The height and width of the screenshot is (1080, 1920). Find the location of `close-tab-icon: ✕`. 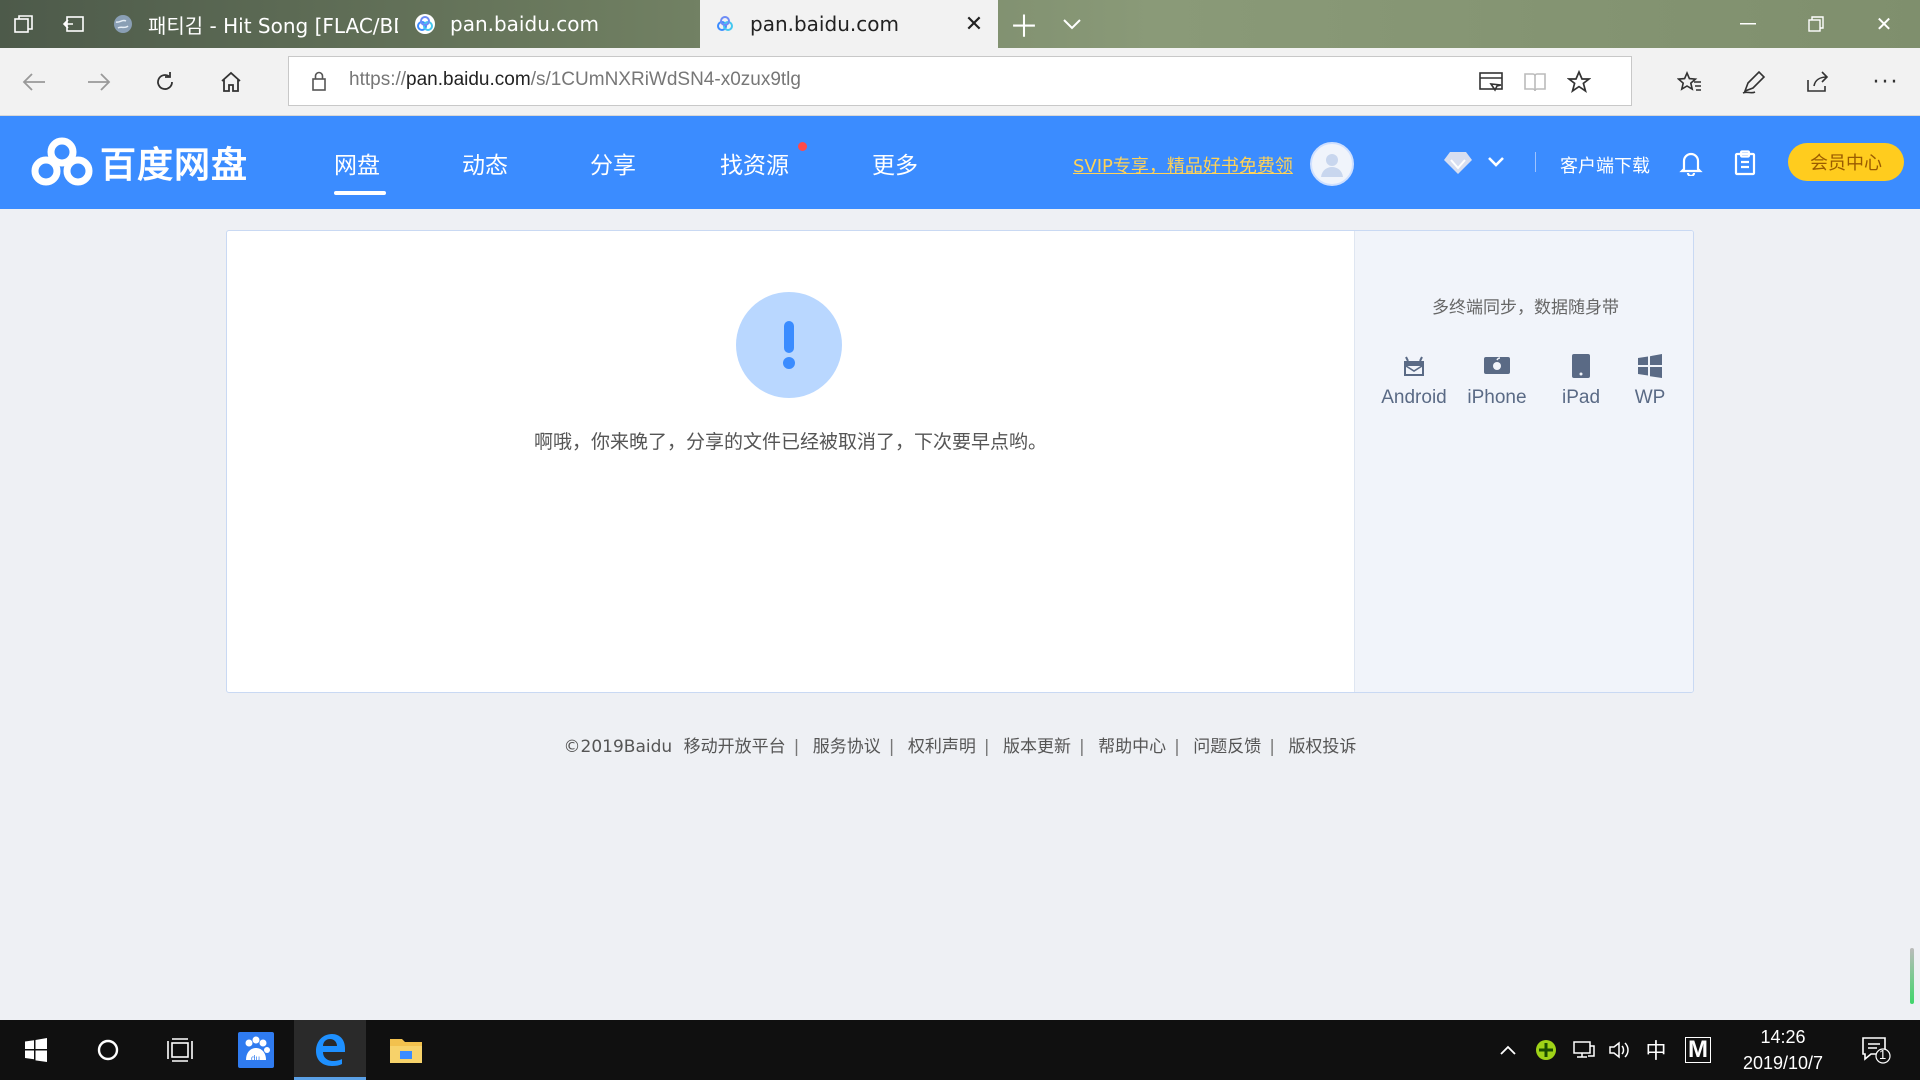

close-tab-icon: ✕ is located at coordinates (974, 24).